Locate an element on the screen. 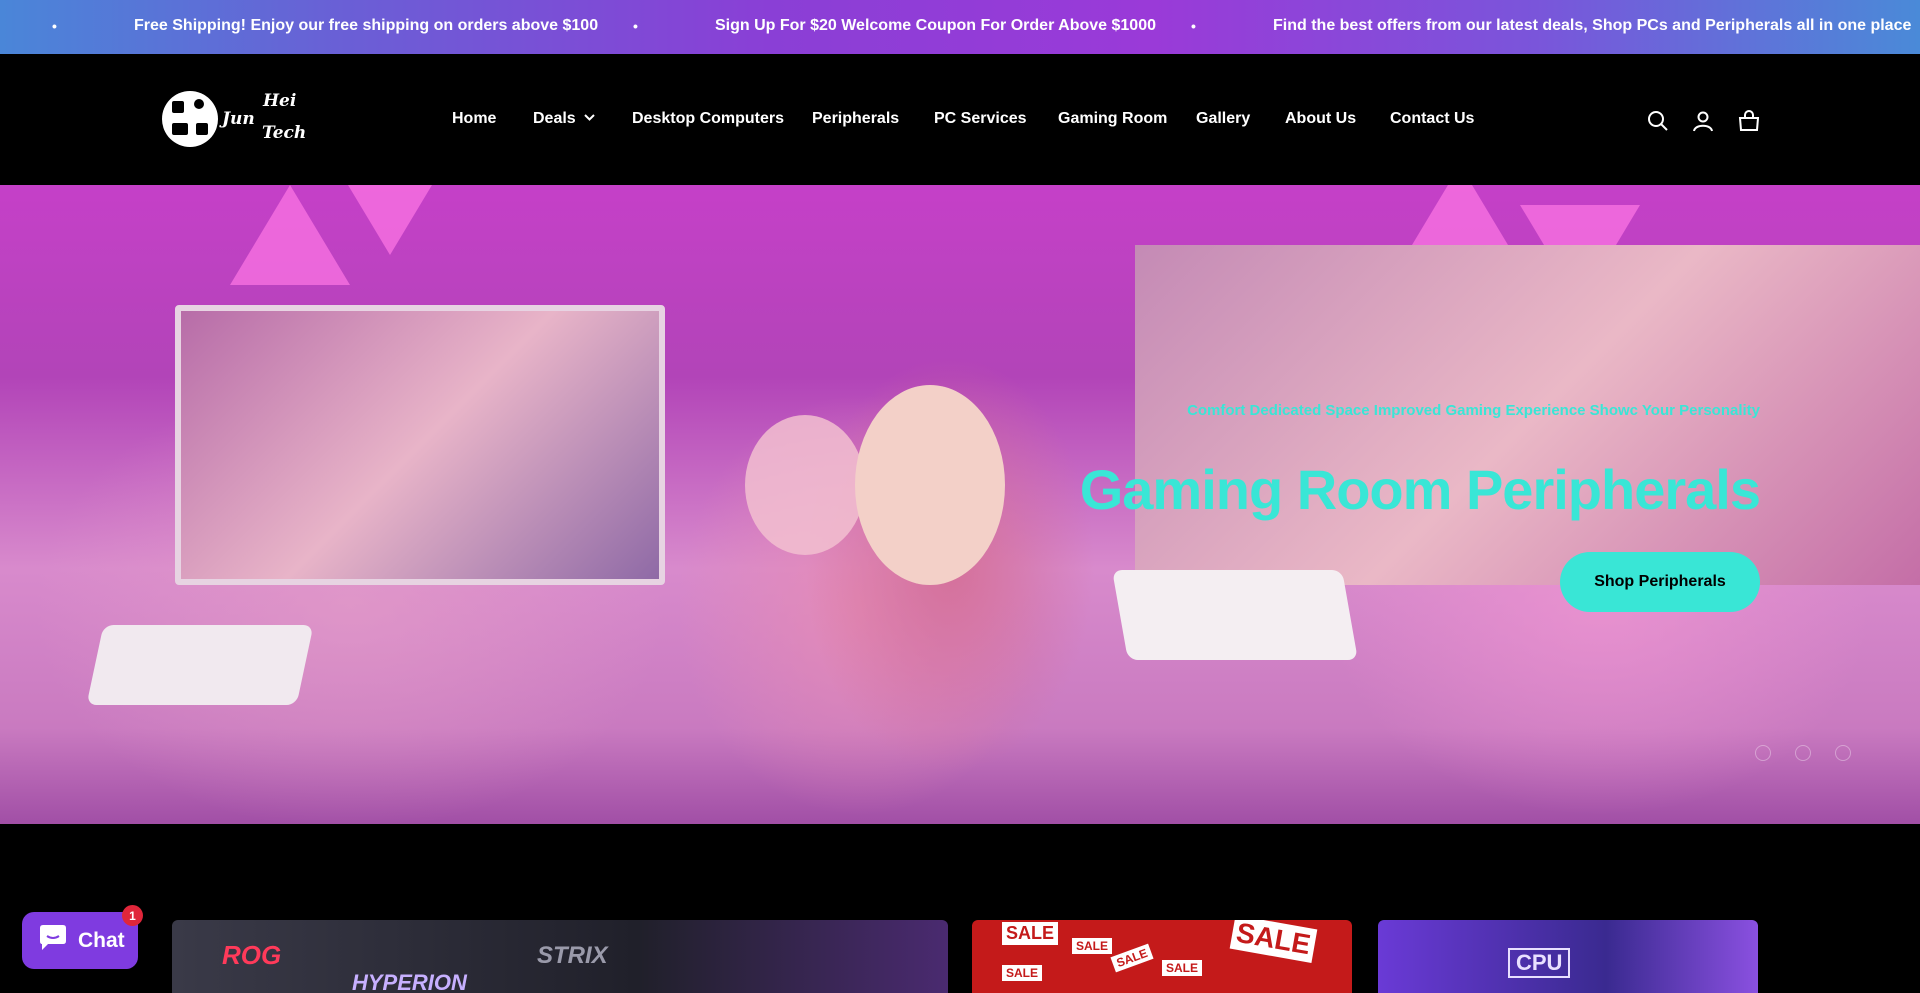 The width and height of the screenshot is (1920, 993). nav-home: Home is located at coordinates (474, 119).